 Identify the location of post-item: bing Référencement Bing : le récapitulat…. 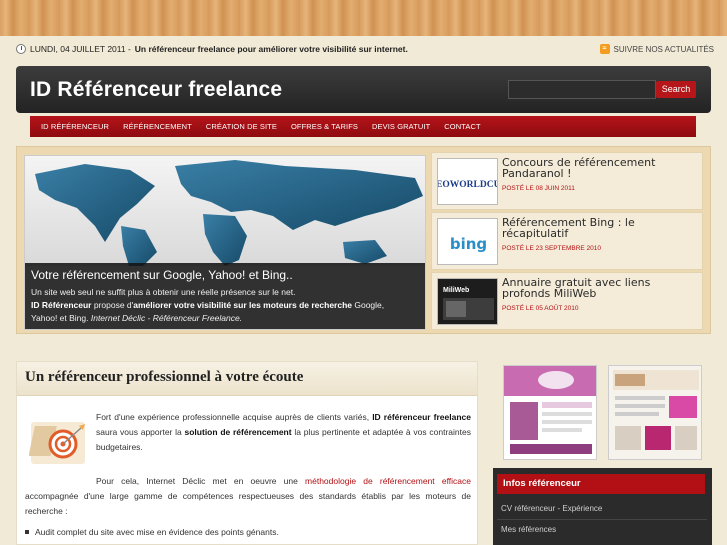
(567, 241).